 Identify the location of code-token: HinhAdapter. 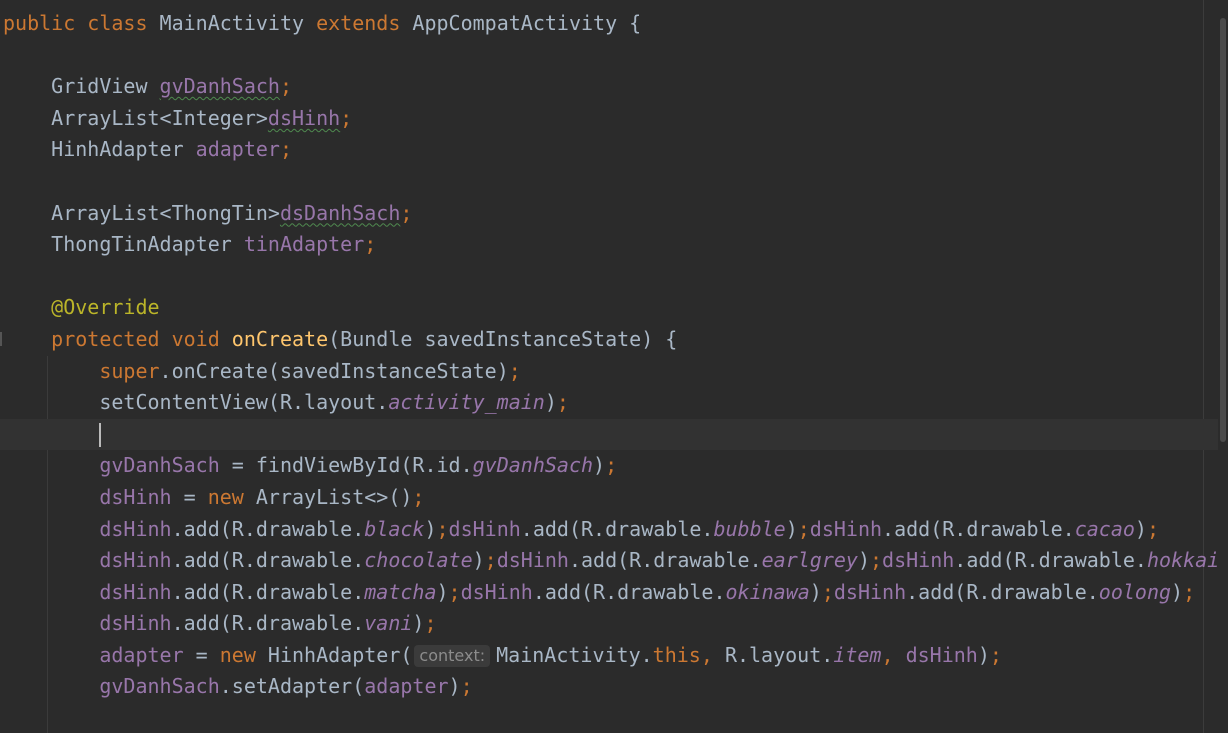
(99, 149).